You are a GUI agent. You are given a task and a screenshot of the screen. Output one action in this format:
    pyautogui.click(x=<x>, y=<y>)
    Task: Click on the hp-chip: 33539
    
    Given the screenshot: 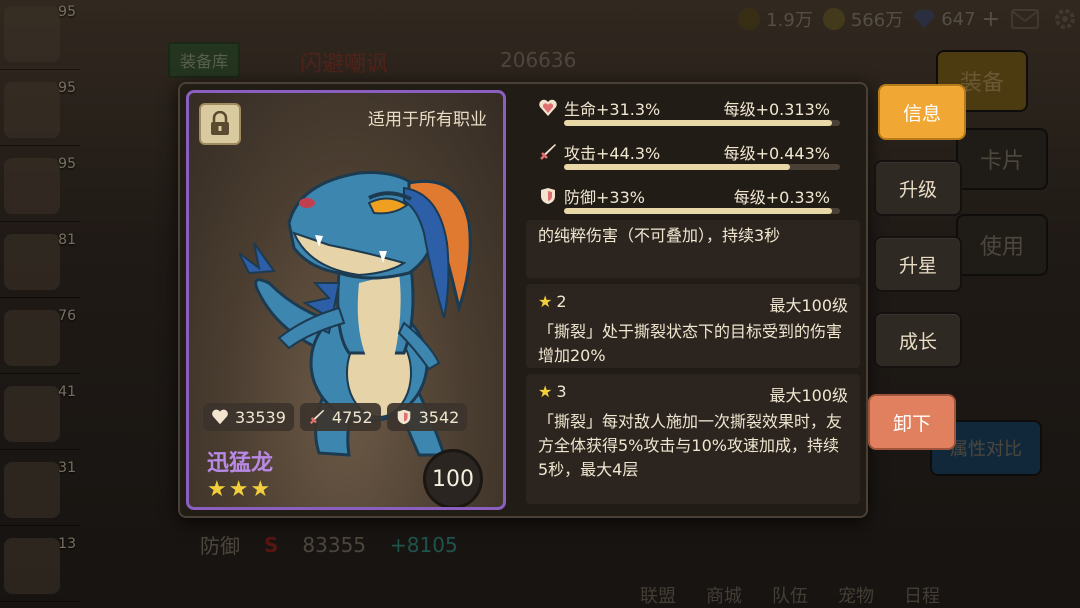 What is the action you would take?
    pyautogui.click(x=248, y=417)
    